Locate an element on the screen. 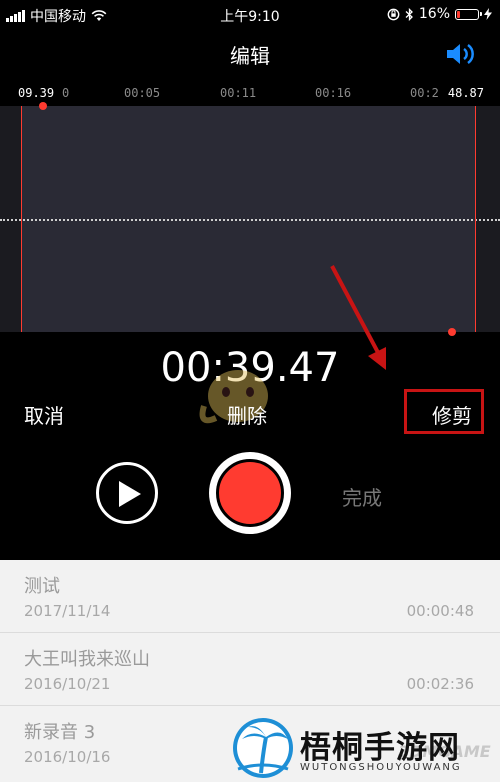 This screenshot has width=500, height=782. page-title: 编辑 is located at coordinates (250, 56).